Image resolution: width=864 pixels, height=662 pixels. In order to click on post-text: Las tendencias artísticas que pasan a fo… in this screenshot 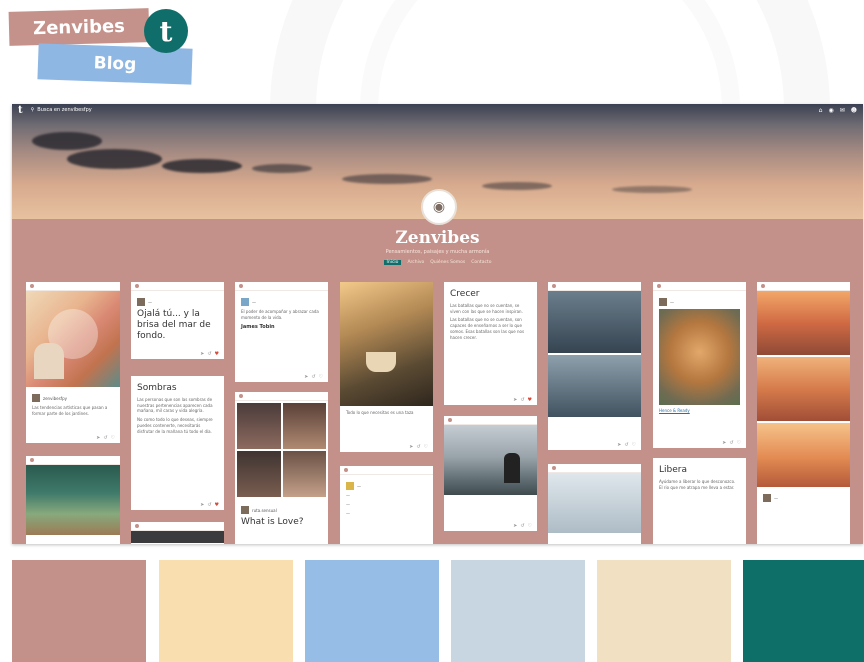, I will do `click(70, 410)`.